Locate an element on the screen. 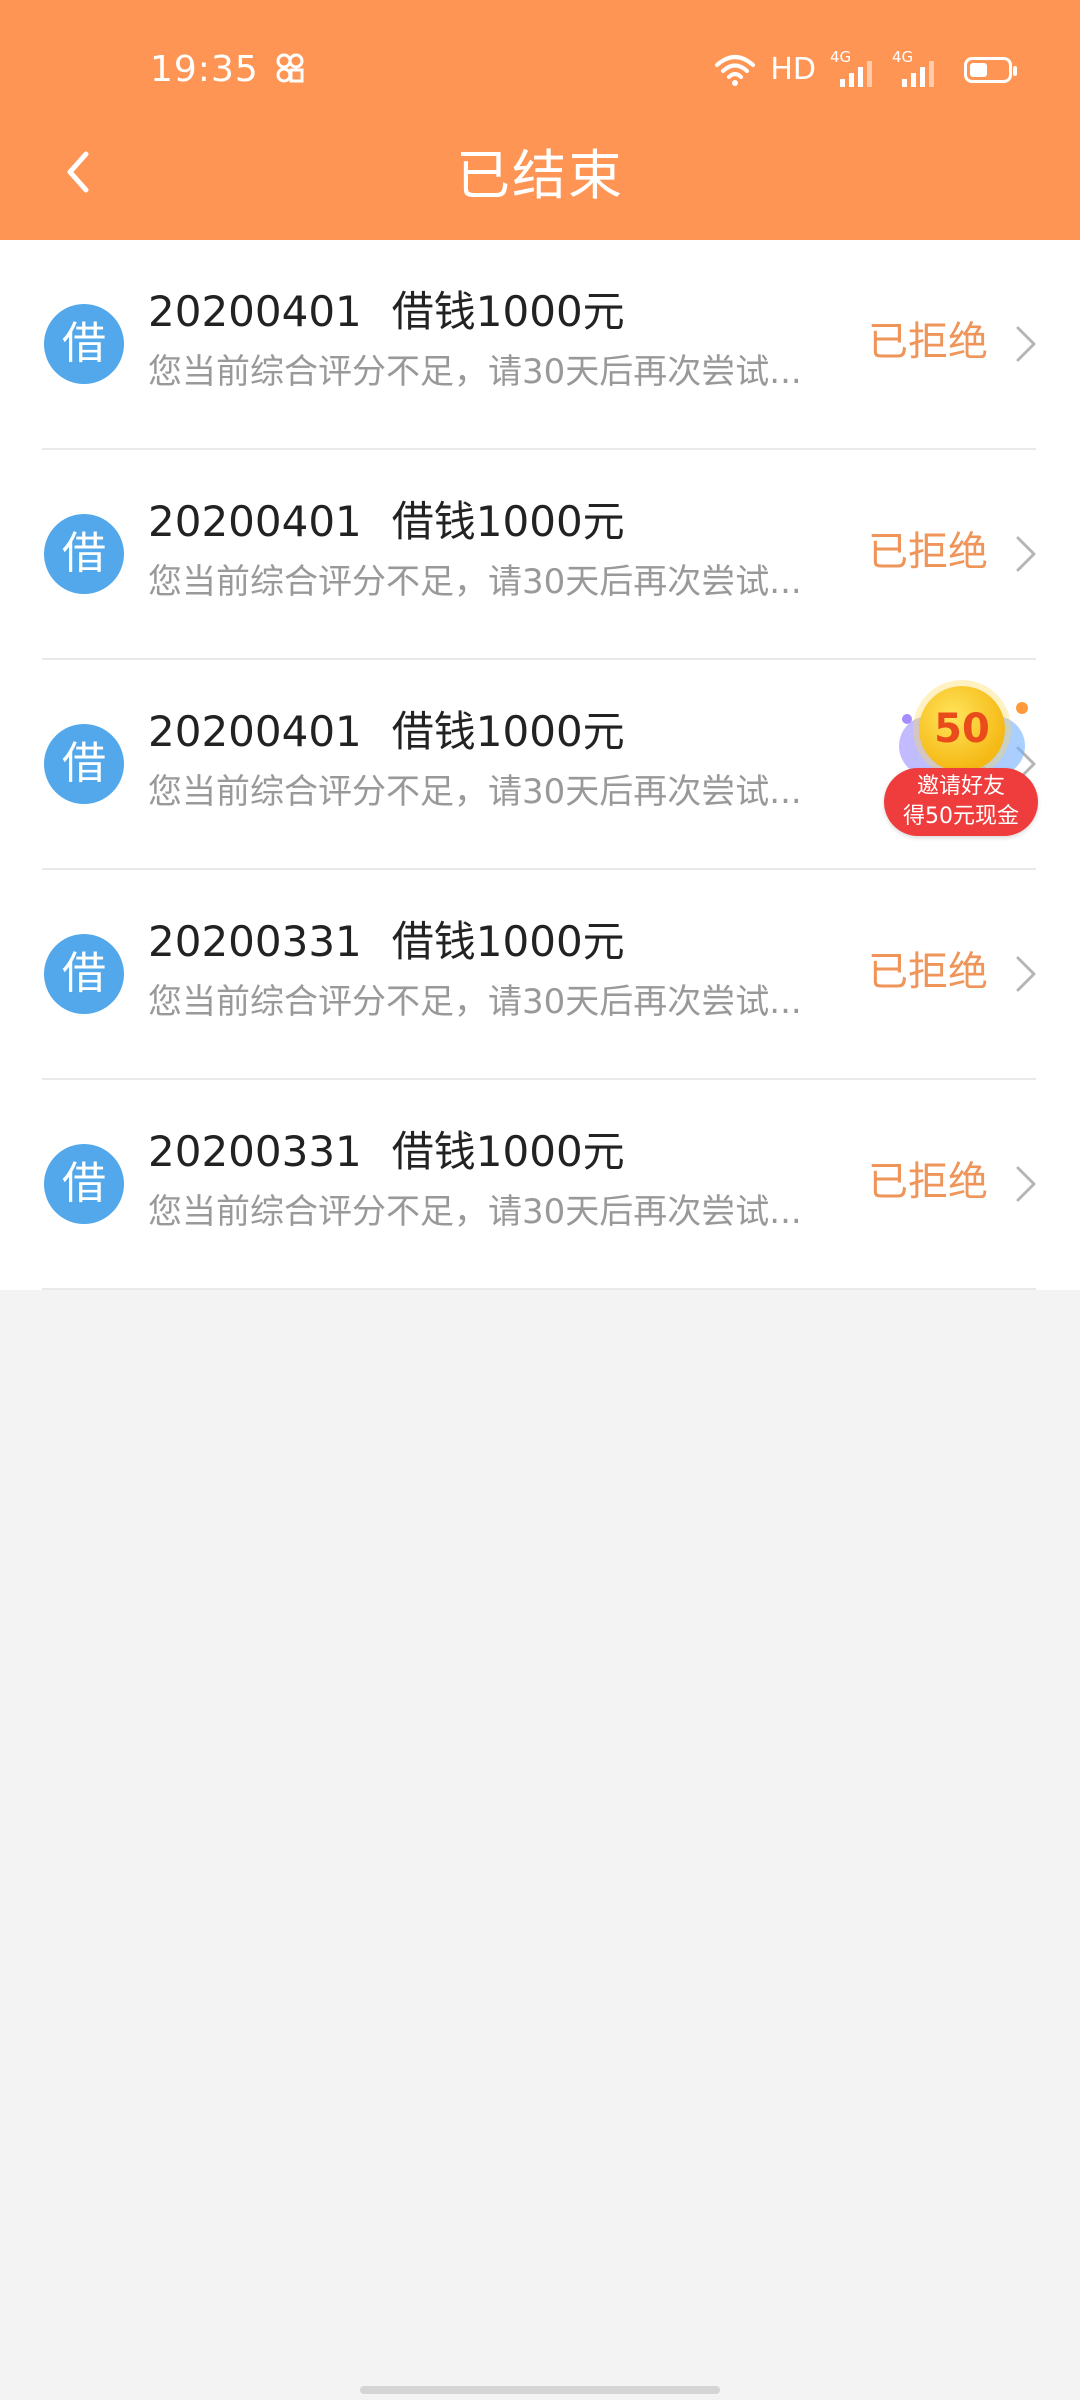  promo-line2: 得50元现金 is located at coordinates (961, 816).